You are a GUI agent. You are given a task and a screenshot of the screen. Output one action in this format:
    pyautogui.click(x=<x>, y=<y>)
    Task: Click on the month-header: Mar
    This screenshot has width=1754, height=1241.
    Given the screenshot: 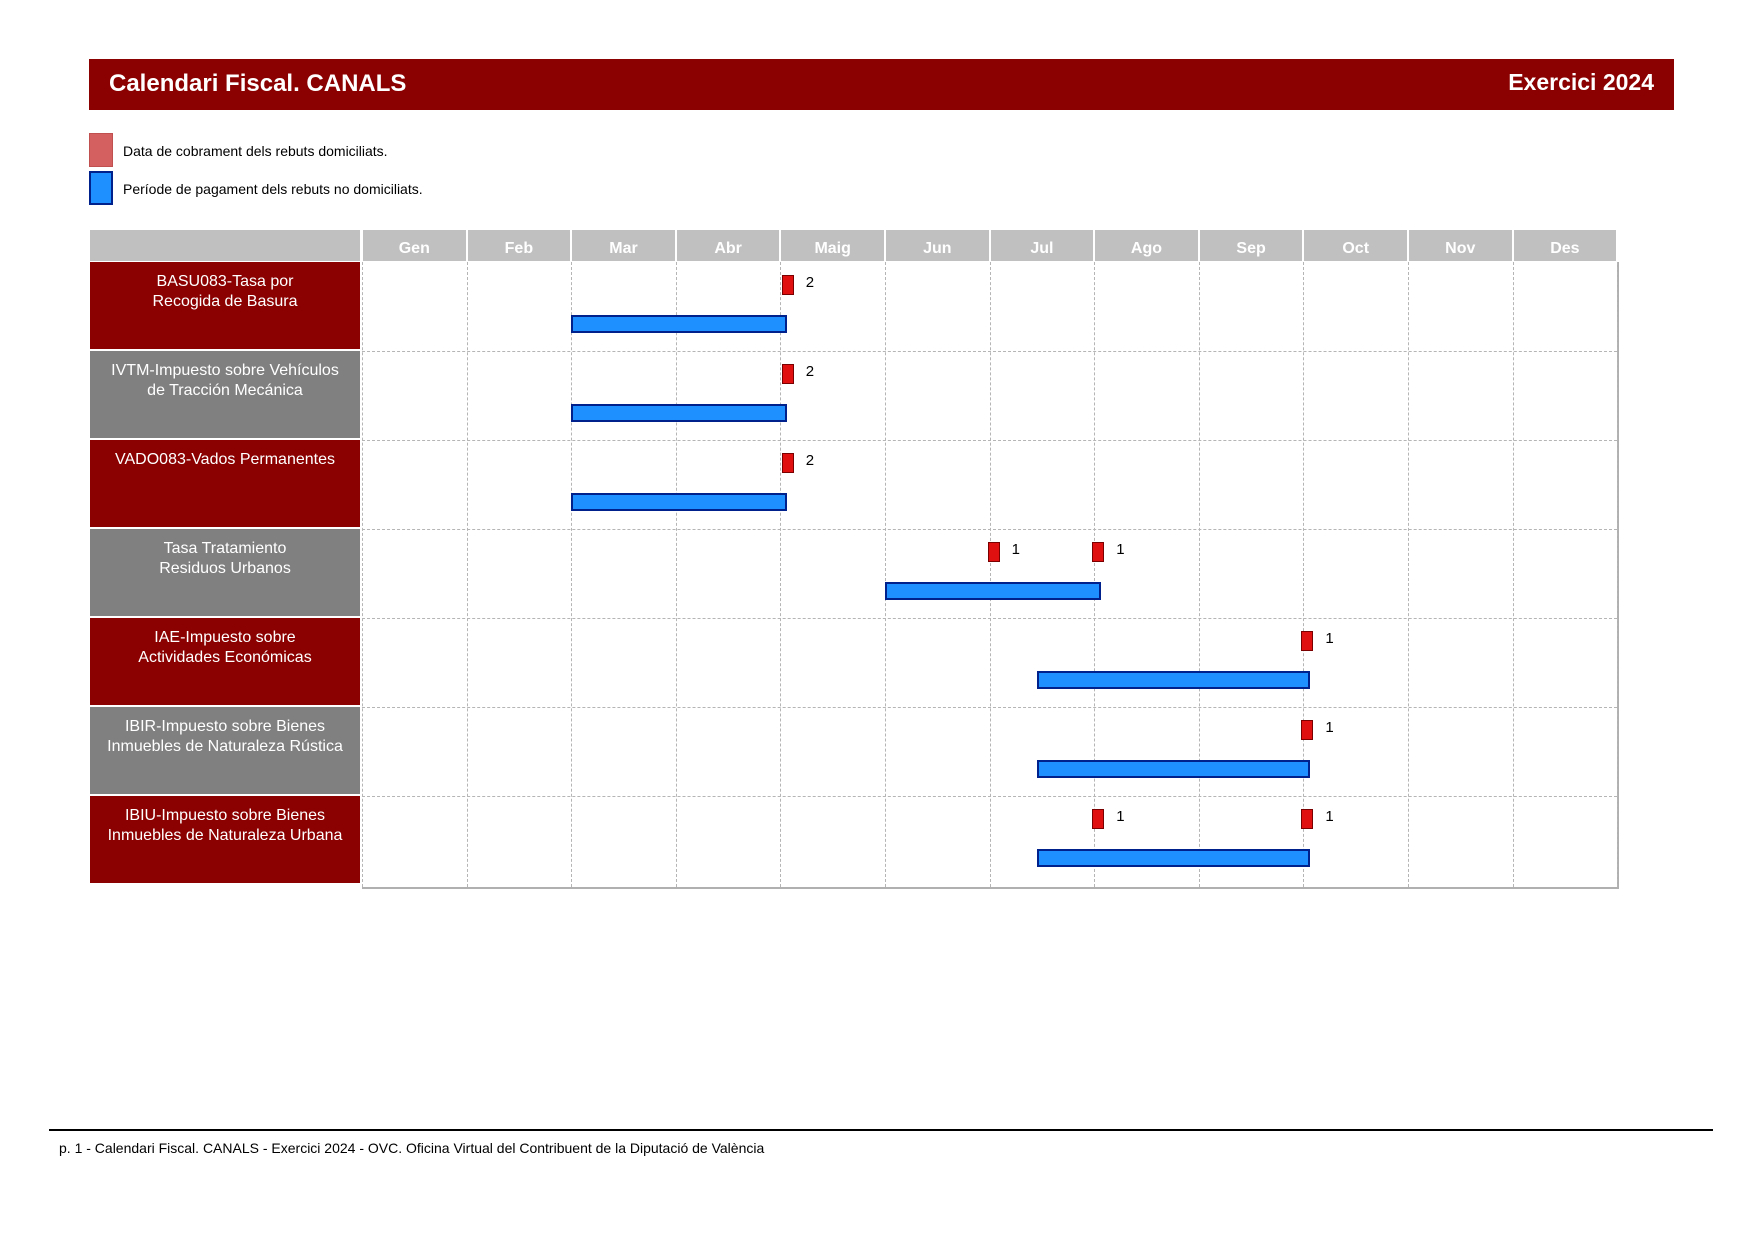 What is the action you would take?
    pyautogui.click(x=623, y=245)
    